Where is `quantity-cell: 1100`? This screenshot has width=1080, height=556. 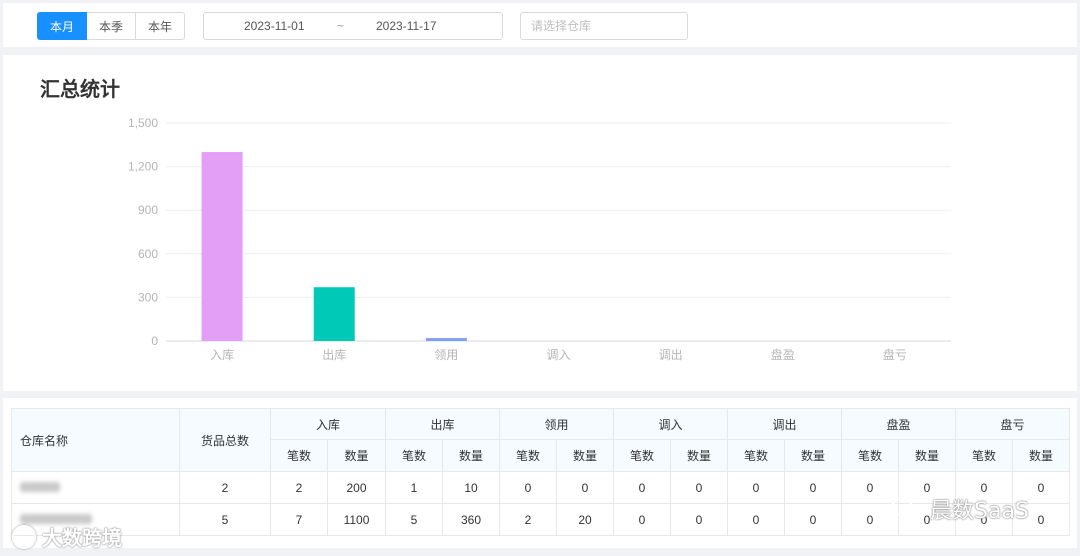 quantity-cell: 1100 is located at coordinates (356, 519).